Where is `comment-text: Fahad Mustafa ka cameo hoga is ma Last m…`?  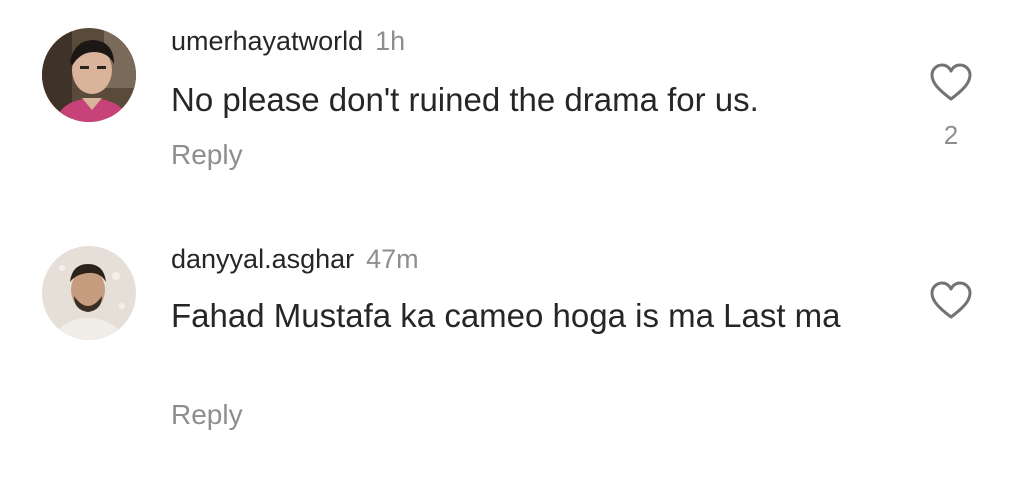 comment-text: Fahad Mustafa ka cameo hoga is ma Last m… is located at coordinates (506, 315).